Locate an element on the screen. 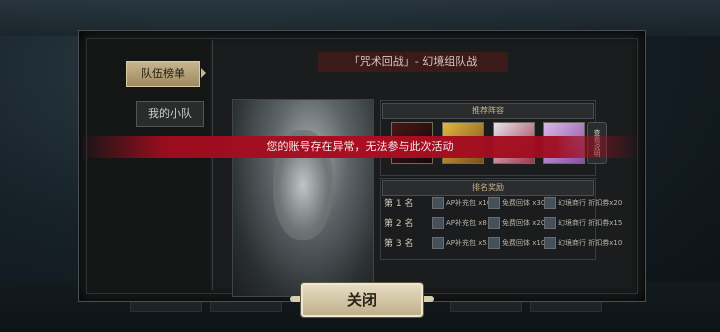 This screenshot has height=332, width=720. reward-item: 幻境商行 折扣券x10 is located at coordinates (583, 243).